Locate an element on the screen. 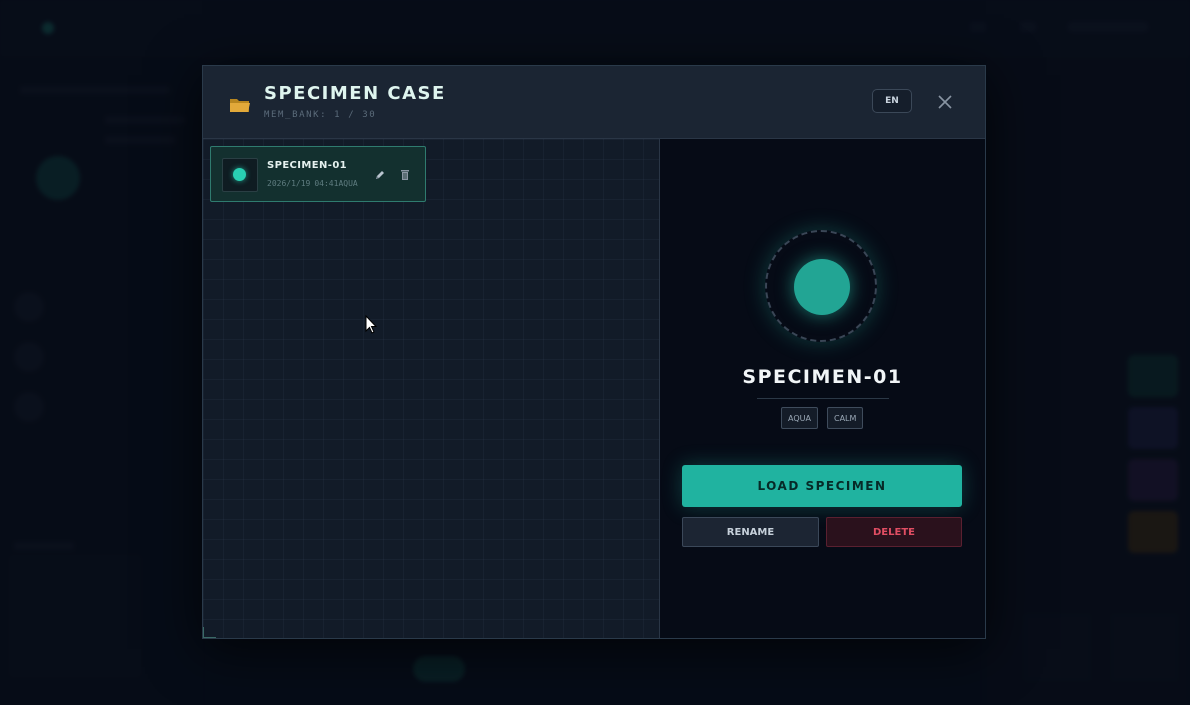 Image resolution: width=1190 pixels, height=705 pixels. tag-aqua: AQUA is located at coordinates (799, 418).